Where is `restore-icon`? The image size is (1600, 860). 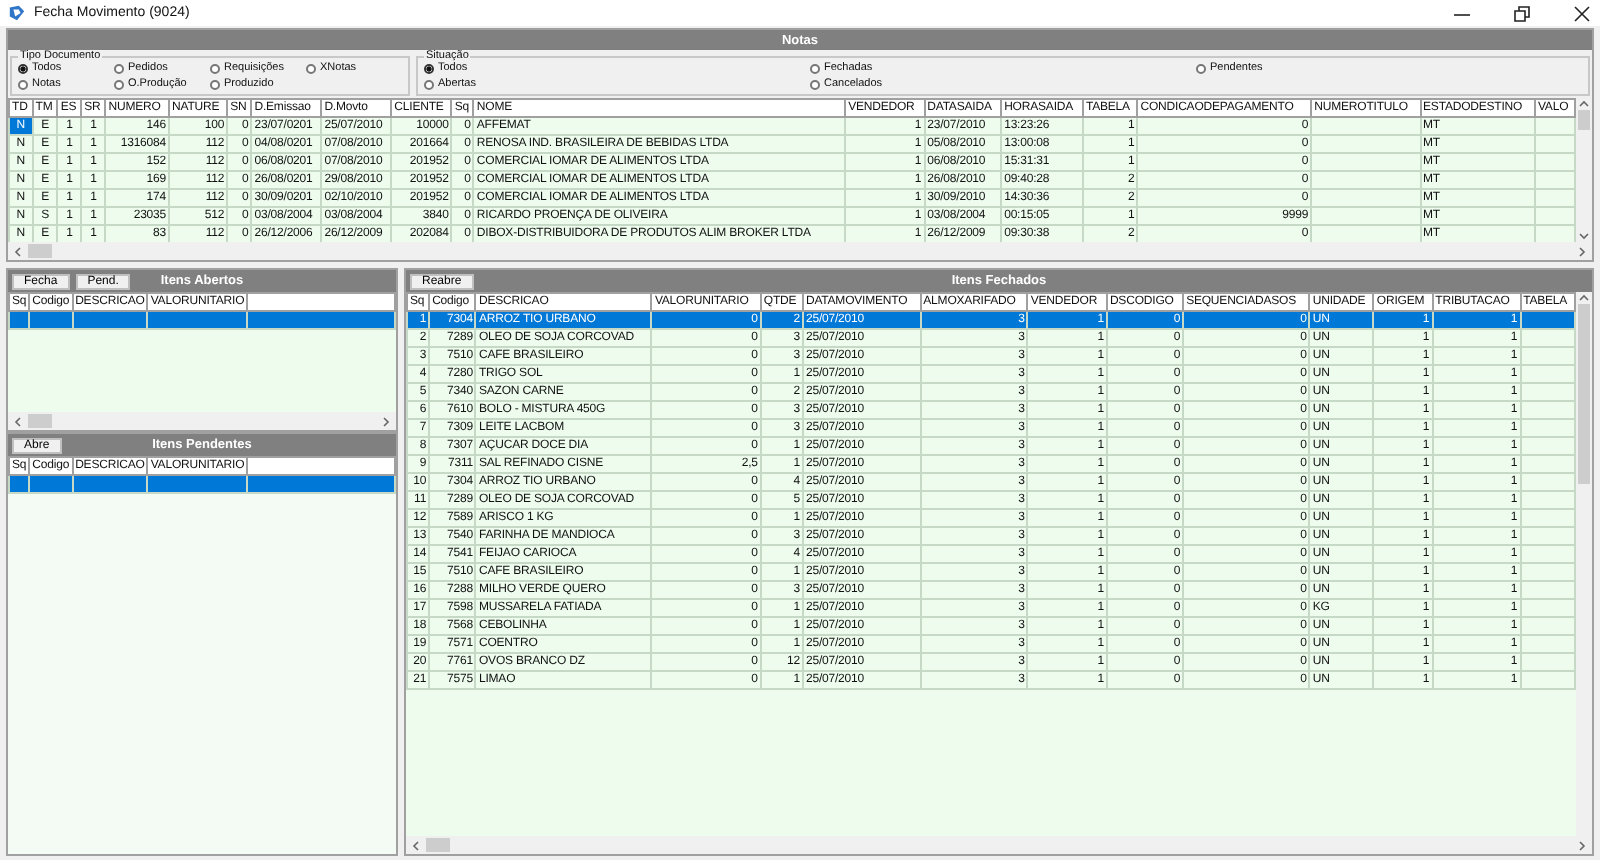
restore-icon is located at coordinates (1522, 13).